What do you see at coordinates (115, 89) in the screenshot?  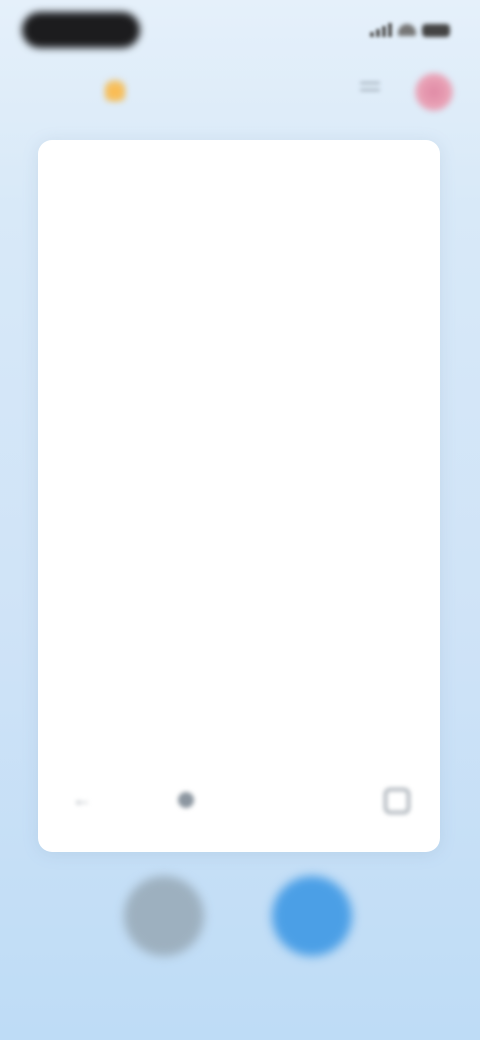 I see `flame-icon` at bounding box center [115, 89].